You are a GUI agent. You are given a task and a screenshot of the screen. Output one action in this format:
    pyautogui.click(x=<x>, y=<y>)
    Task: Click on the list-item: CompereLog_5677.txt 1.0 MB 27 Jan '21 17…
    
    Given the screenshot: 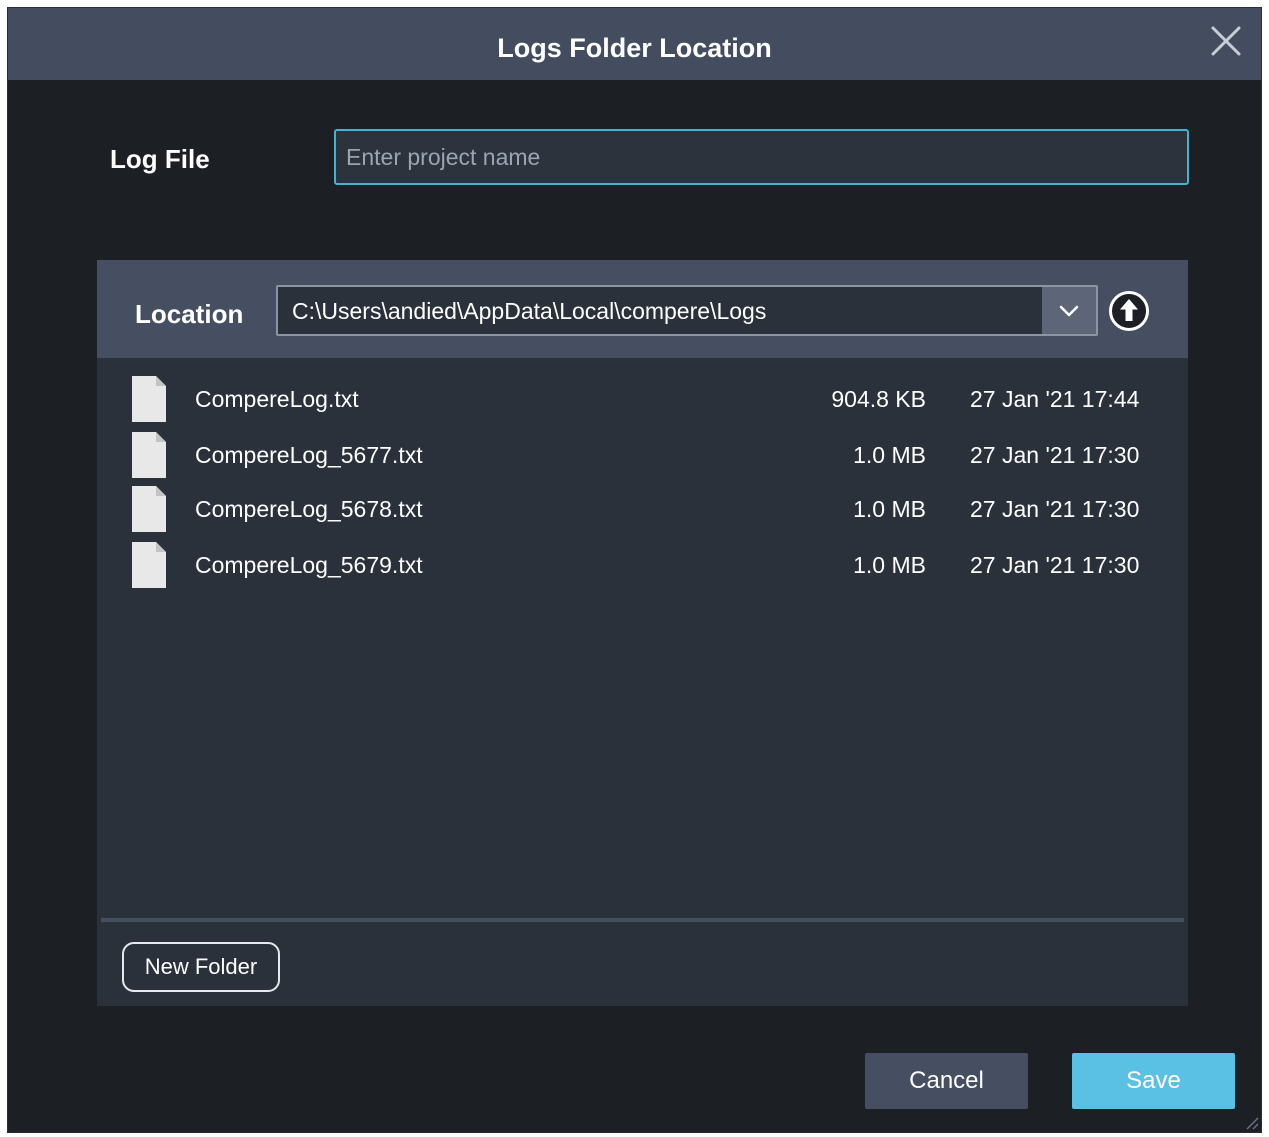 What is the action you would take?
    pyautogui.click(x=642, y=455)
    